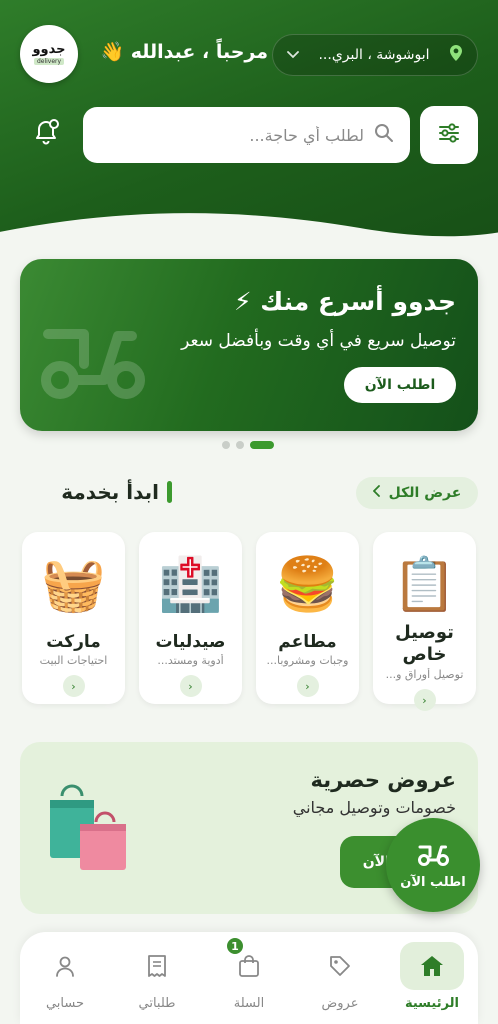  I want to click on service-name: صيدليات, so click(190, 642).